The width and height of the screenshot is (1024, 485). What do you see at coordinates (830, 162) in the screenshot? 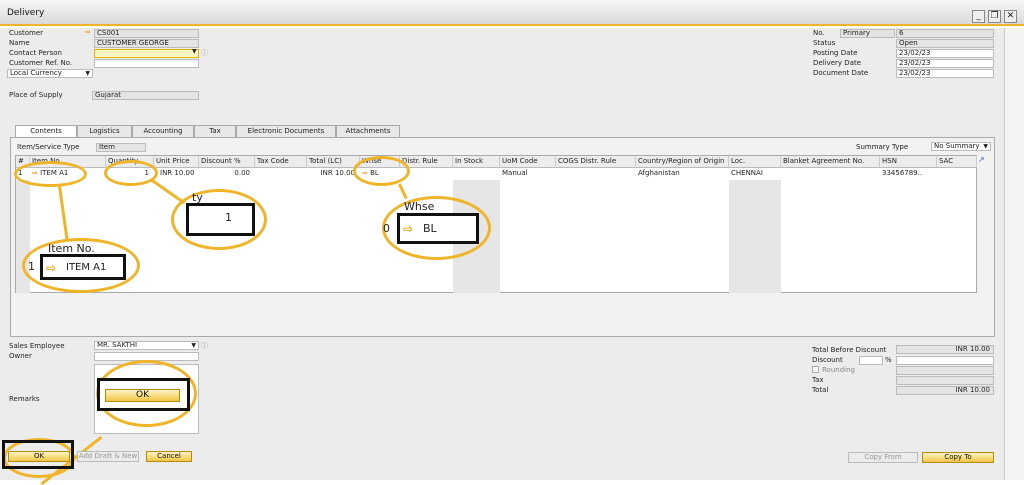
I see `column-header-blanket-agreement: Blanket Agreement No.` at bounding box center [830, 162].